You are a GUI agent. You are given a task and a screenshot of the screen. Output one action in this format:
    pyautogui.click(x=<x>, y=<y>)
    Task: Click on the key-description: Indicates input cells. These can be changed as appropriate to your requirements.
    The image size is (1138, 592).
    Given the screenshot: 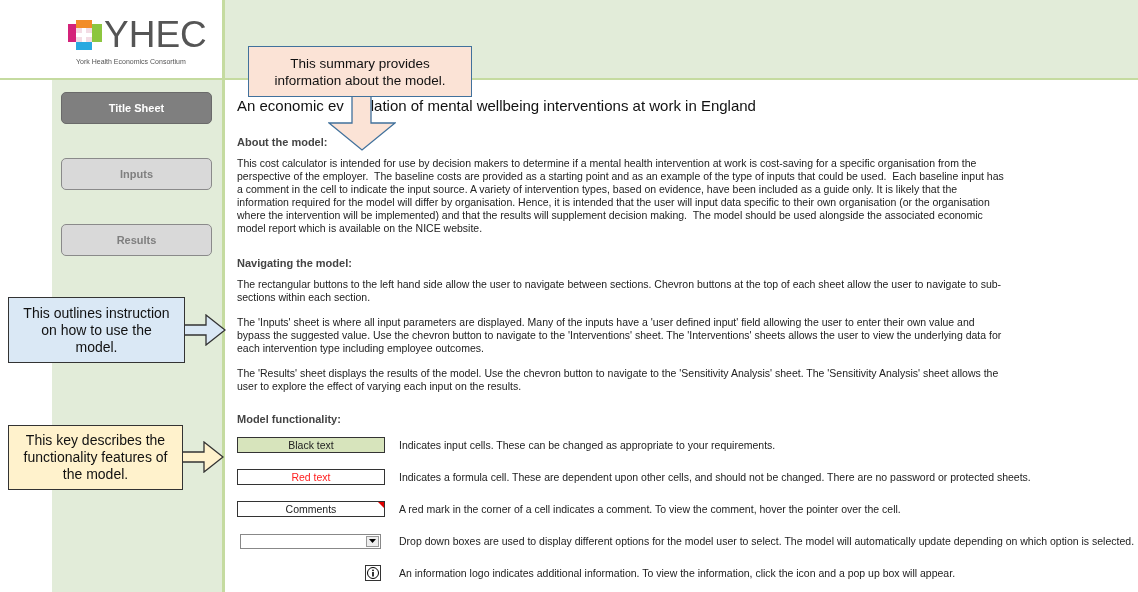 What is the action you would take?
    pyautogui.click(x=587, y=445)
    